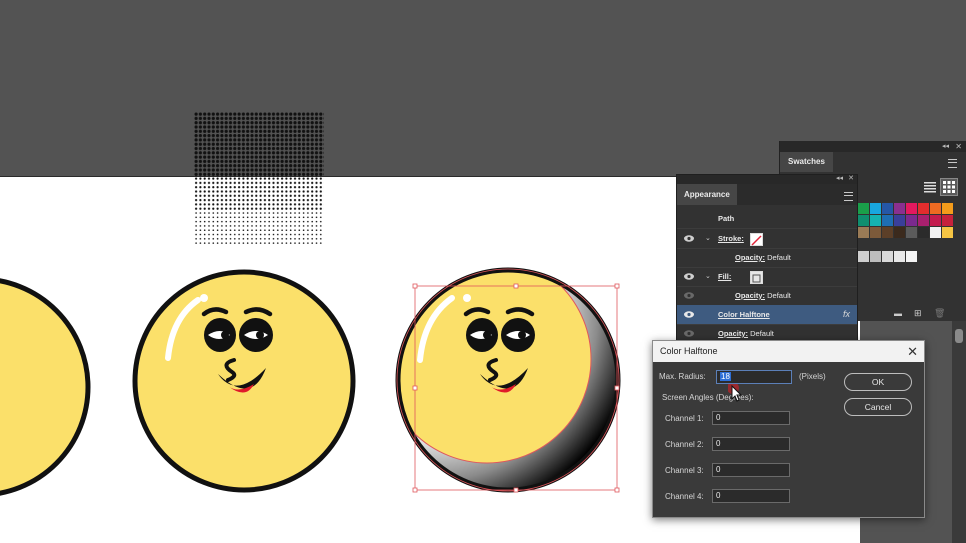 The height and width of the screenshot is (543, 966). Describe the element at coordinates (754, 377) in the screenshot. I see `max-radius-input: 18` at that location.